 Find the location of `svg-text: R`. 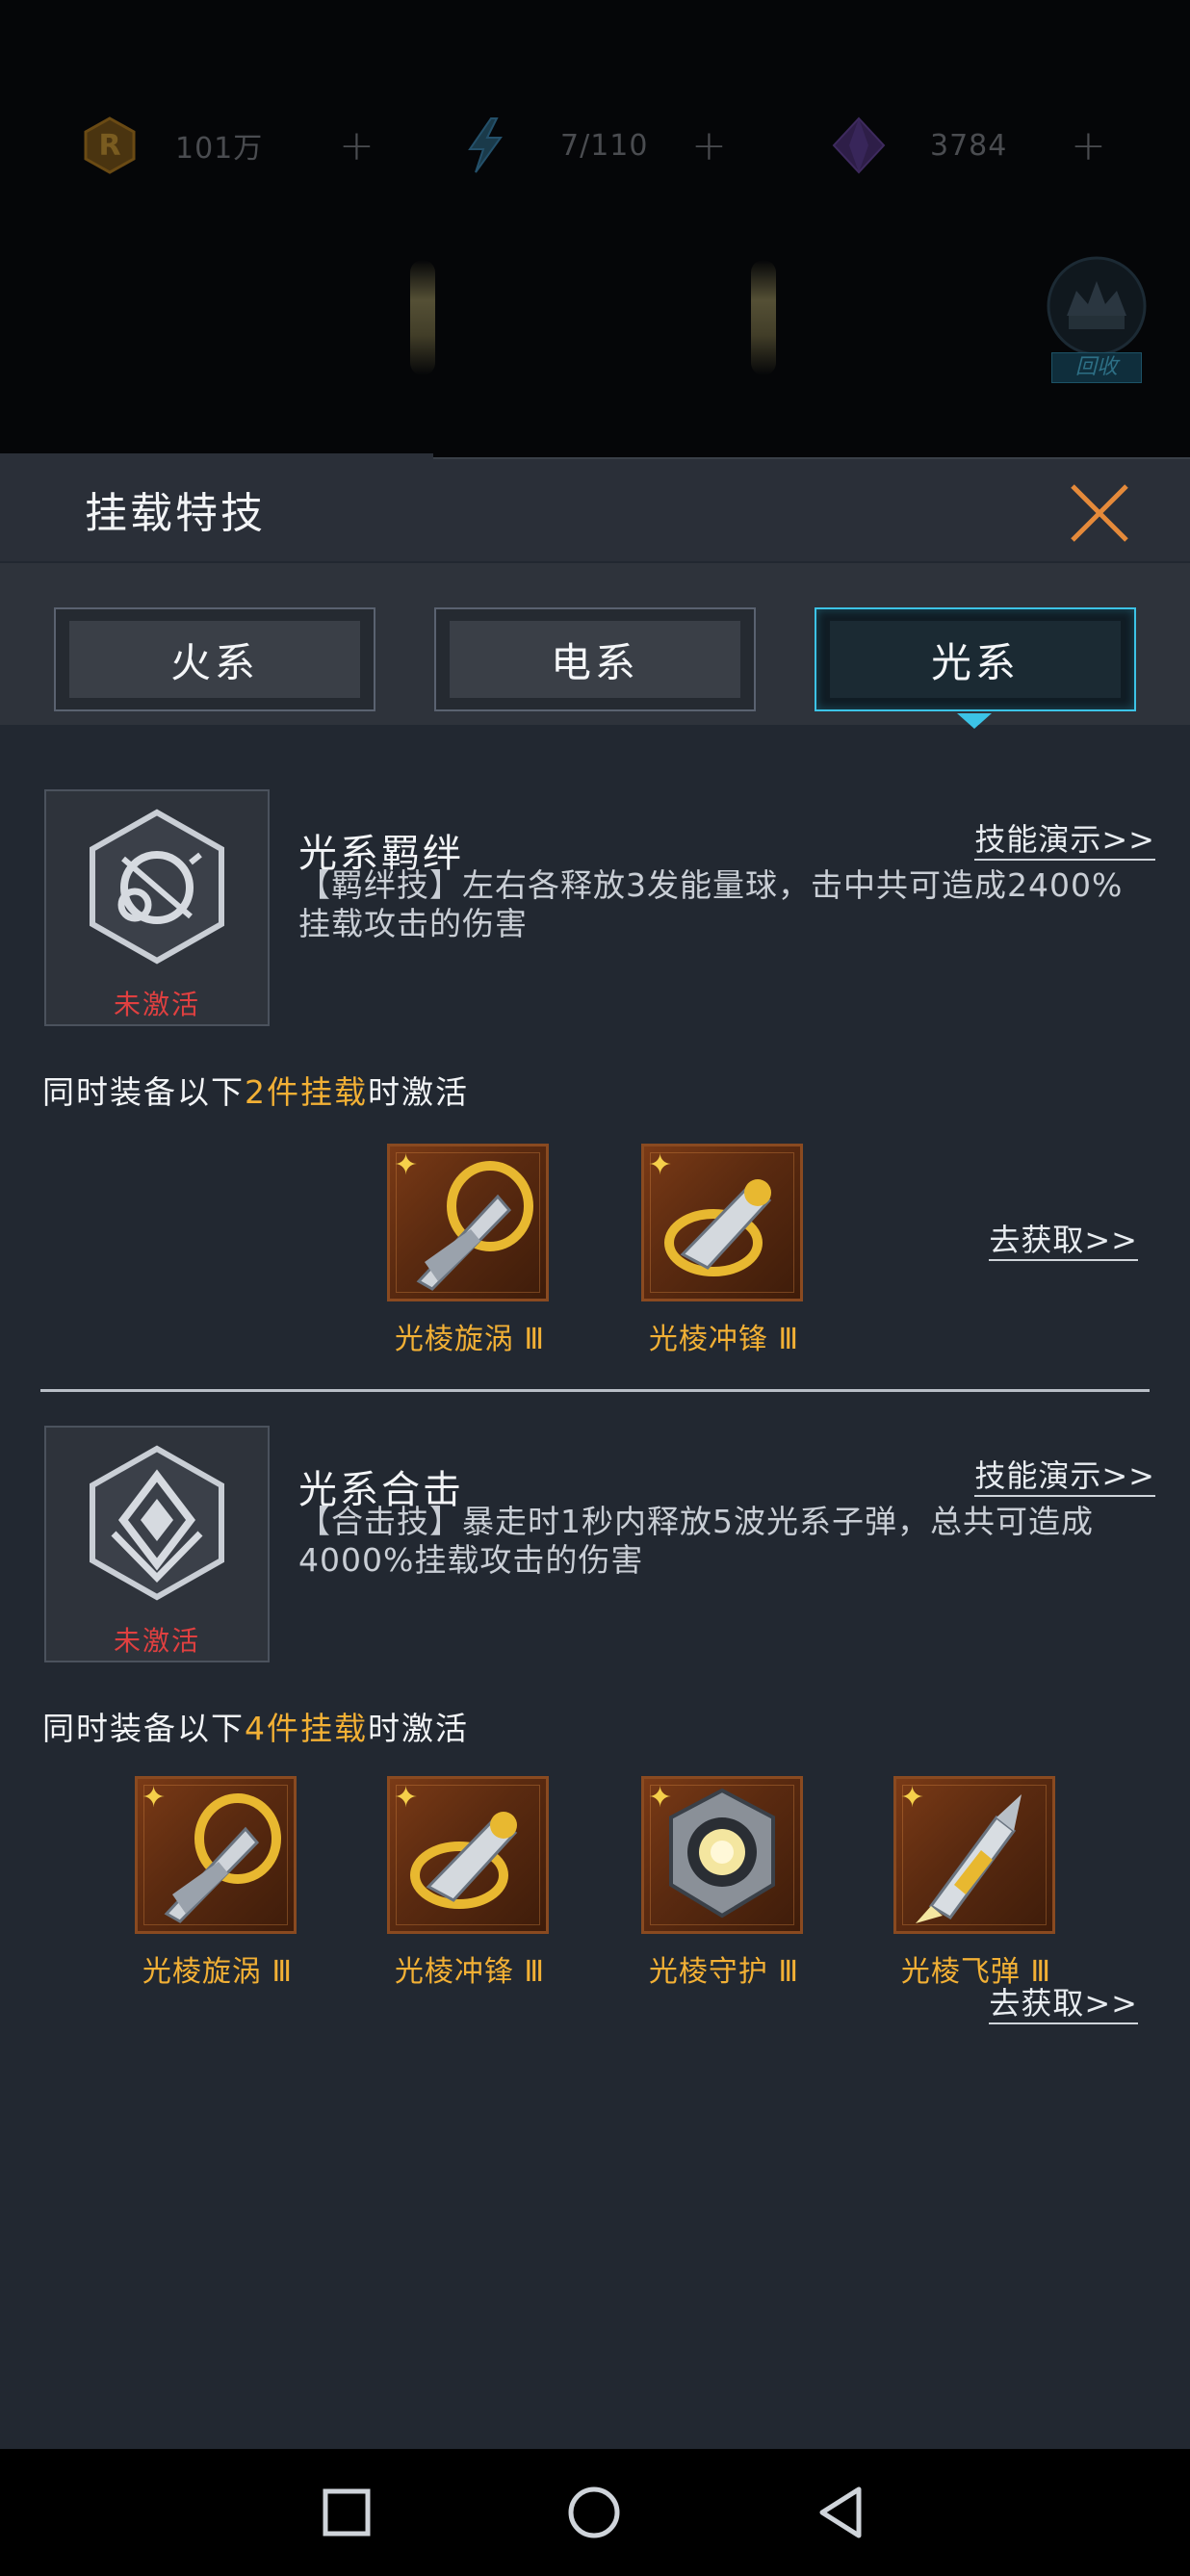

svg-text: R is located at coordinates (109, 146).